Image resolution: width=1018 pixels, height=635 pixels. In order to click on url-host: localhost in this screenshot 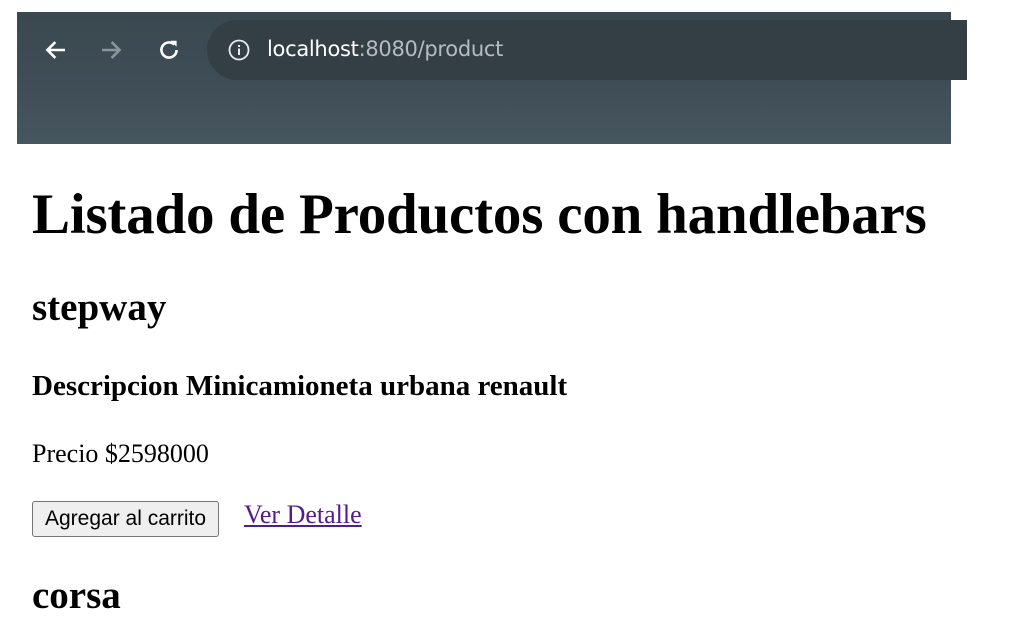, I will do `click(313, 49)`.